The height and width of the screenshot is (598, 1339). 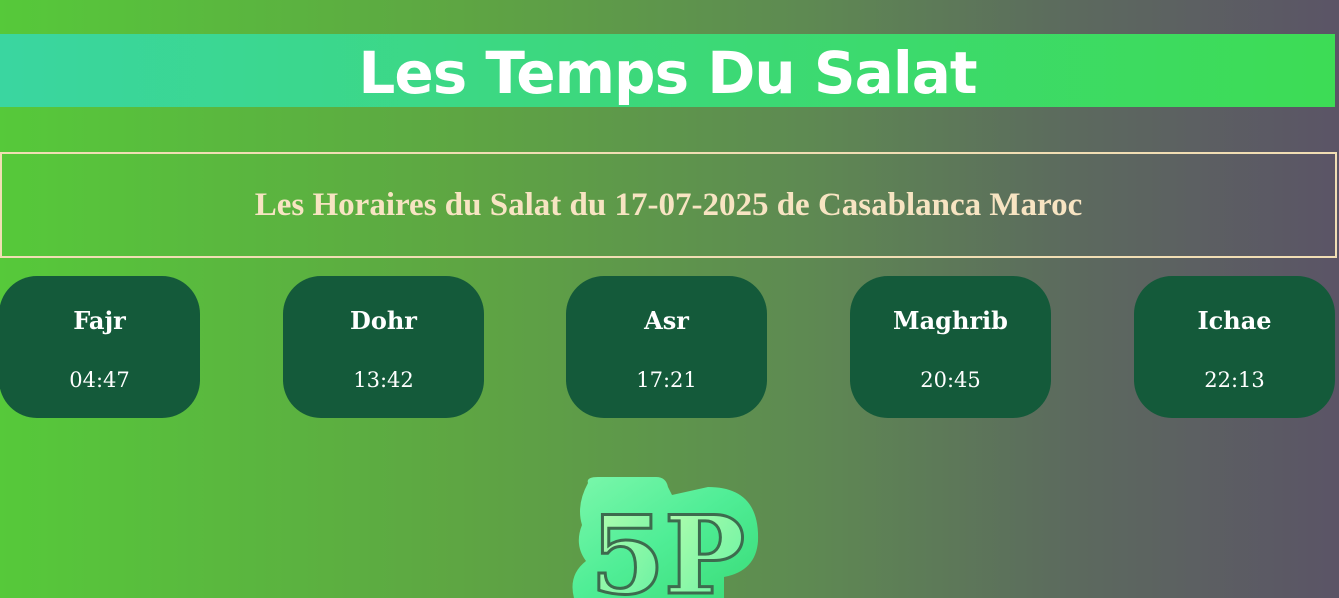 What do you see at coordinates (1234, 320) in the screenshot?
I see `prayer-name: Ichae` at bounding box center [1234, 320].